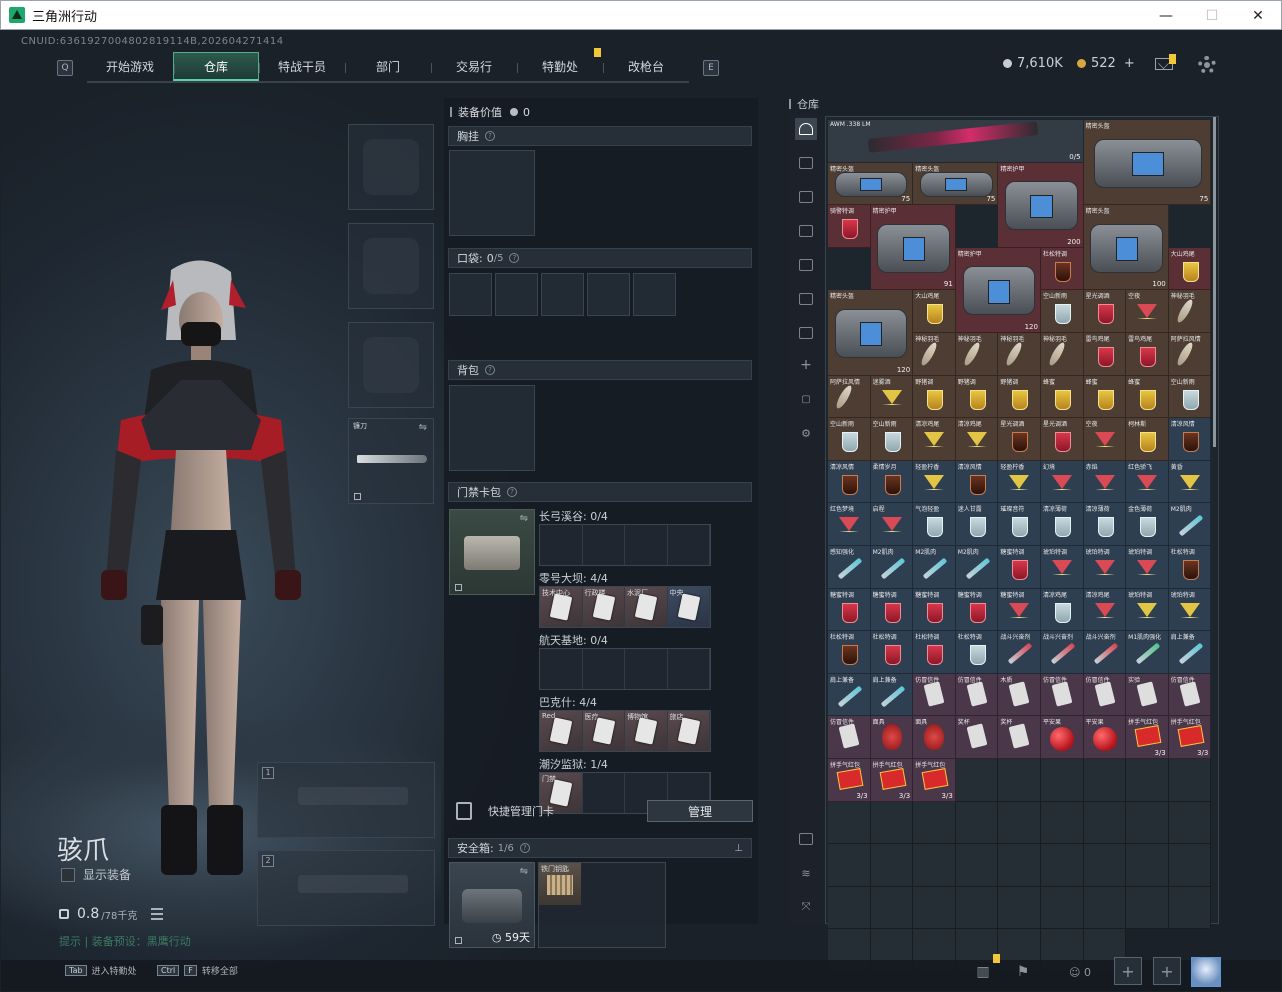 This screenshot has width=1282, height=992. I want to click on keycard-item: 中央, so click(688, 607).